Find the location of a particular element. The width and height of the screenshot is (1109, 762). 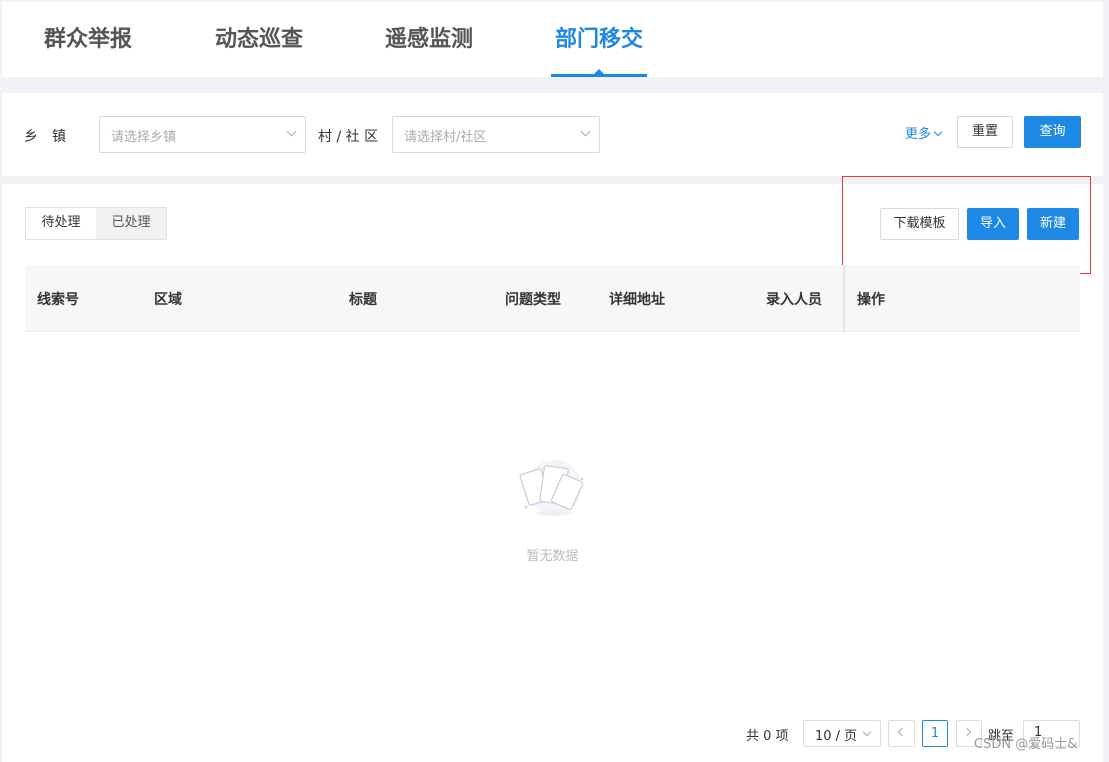

module-tabs: 群众举报 动态巡查 遥感监测 部门移交 is located at coordinates (552, 39).